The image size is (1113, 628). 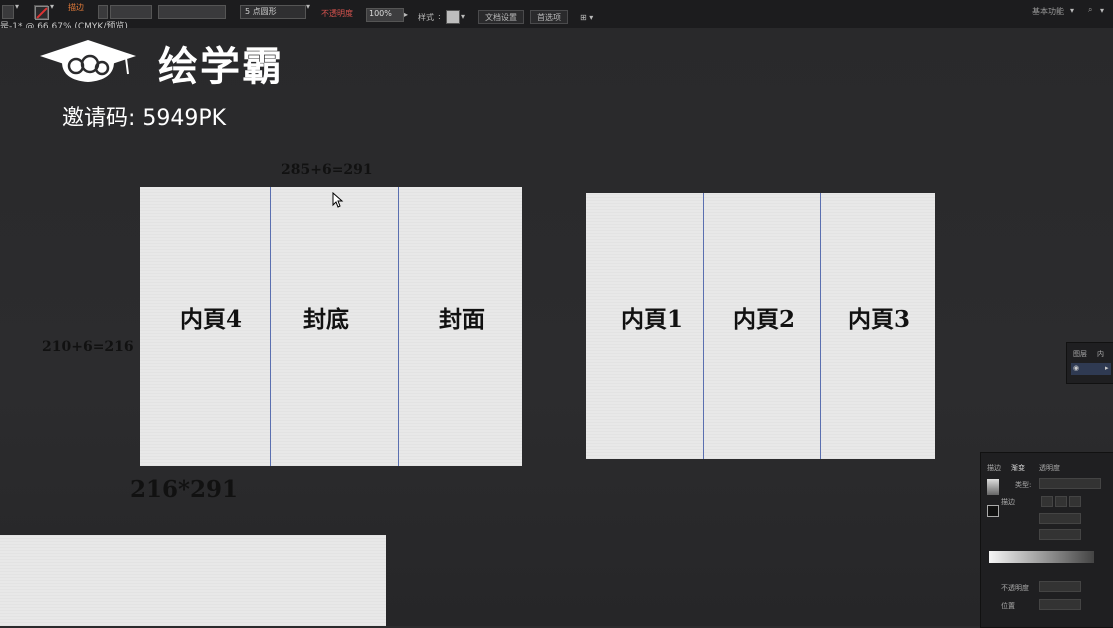 I want to click on tab-other: 内, so click(x=1100, y=354).